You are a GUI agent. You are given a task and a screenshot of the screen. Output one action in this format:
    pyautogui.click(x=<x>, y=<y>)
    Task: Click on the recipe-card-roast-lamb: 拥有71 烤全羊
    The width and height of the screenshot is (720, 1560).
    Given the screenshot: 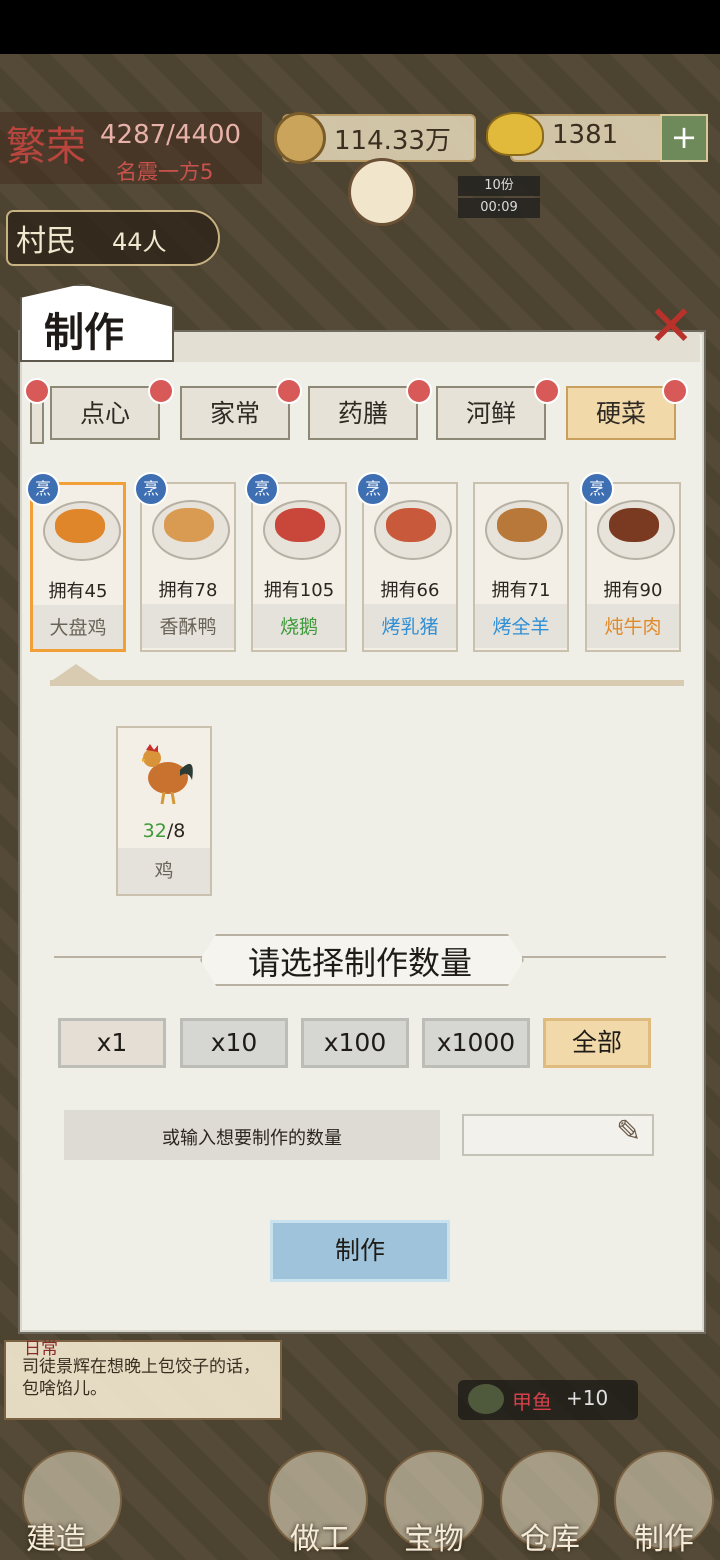 What is the action you would take?
    pyautogui.click(x=521, y=567)
    